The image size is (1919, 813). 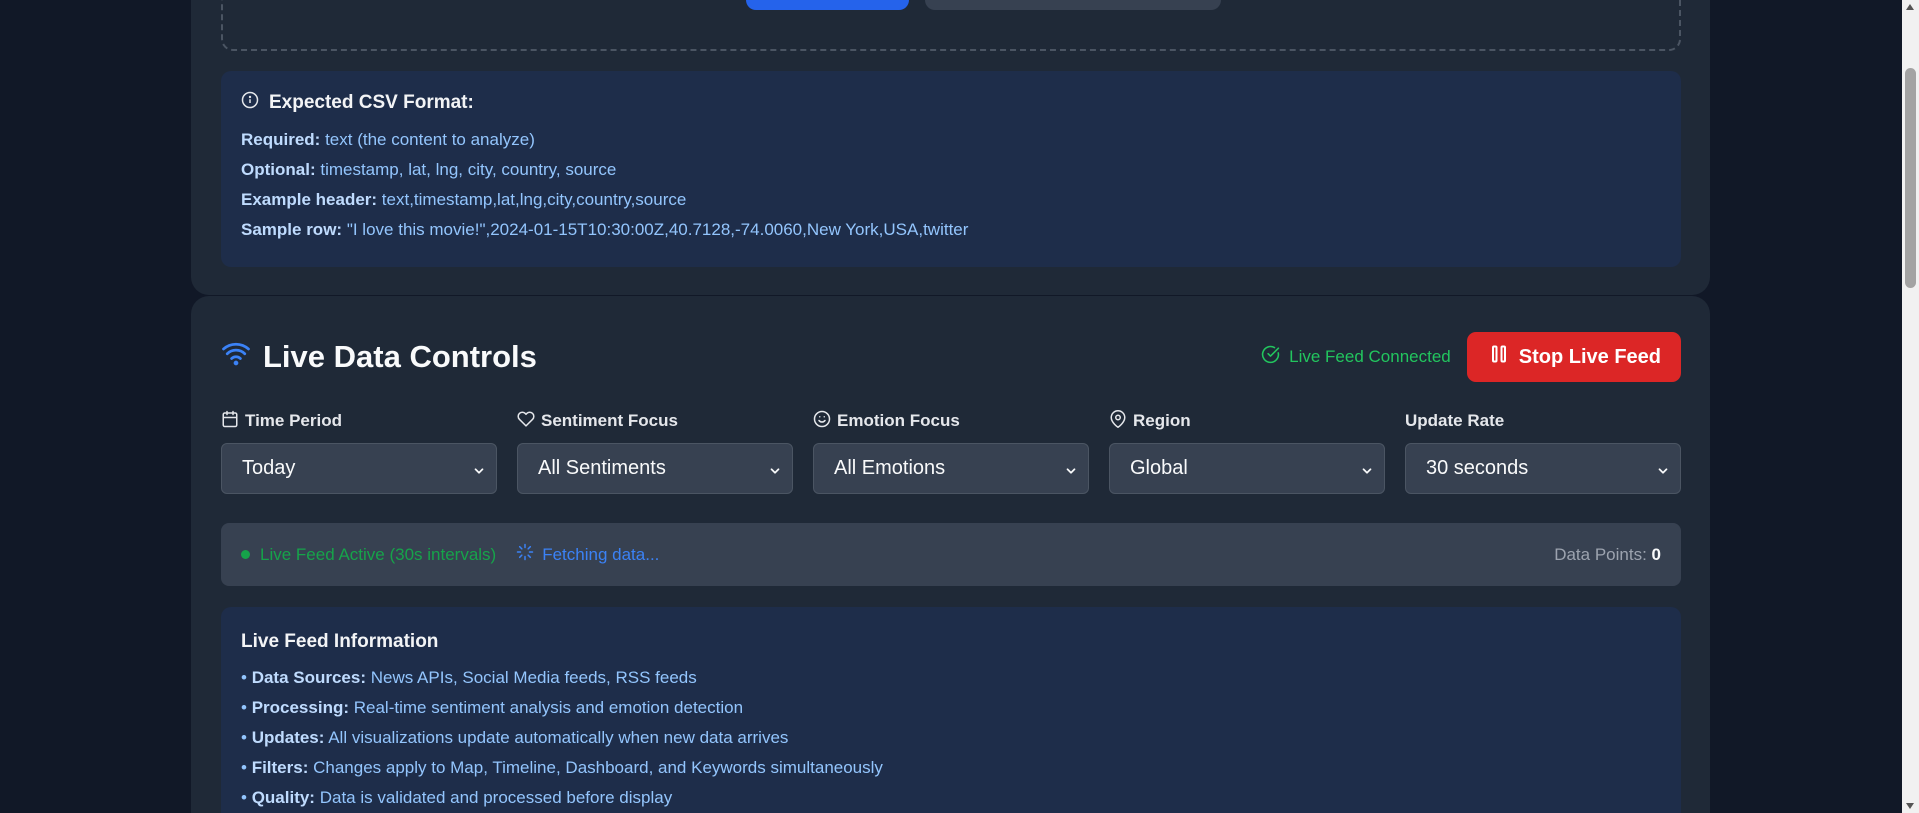 What do you see at coordinates (1543, 468) in the screenshot?
I see `update-rate-select: 30 seconds` at bounding box center [1543, 468].